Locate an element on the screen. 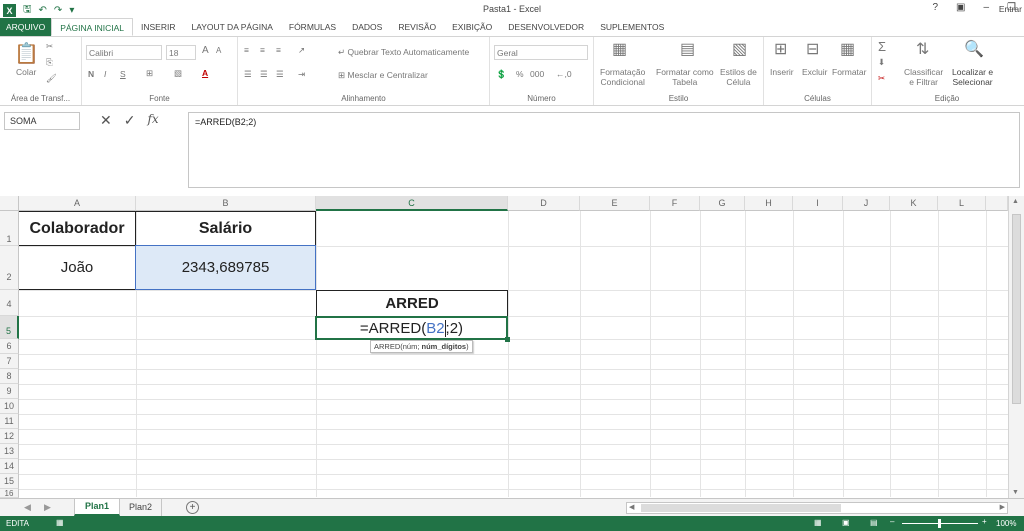  insert-cells-icon: ⊞ is located at coordinates (780, 49).